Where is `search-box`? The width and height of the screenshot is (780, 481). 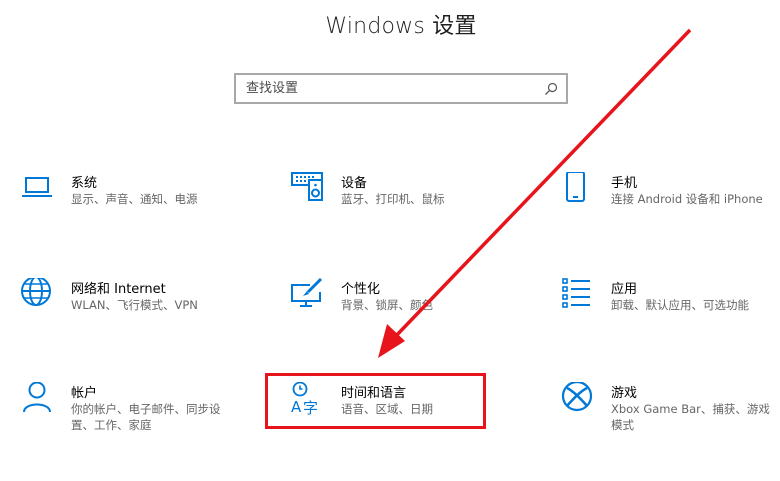 search-box is located at coordinates (401, 88).